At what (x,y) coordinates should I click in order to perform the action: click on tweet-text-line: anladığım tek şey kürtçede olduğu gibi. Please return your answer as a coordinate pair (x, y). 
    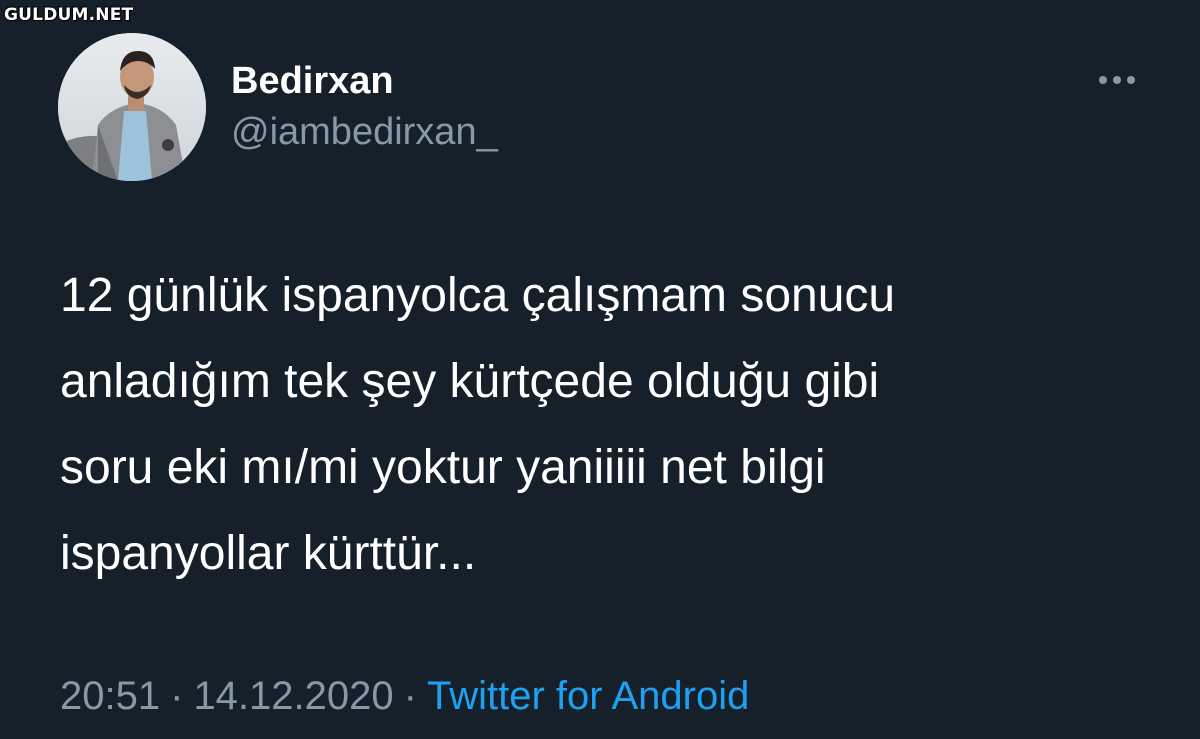
    Looking at the image, I should click on (470, 381).